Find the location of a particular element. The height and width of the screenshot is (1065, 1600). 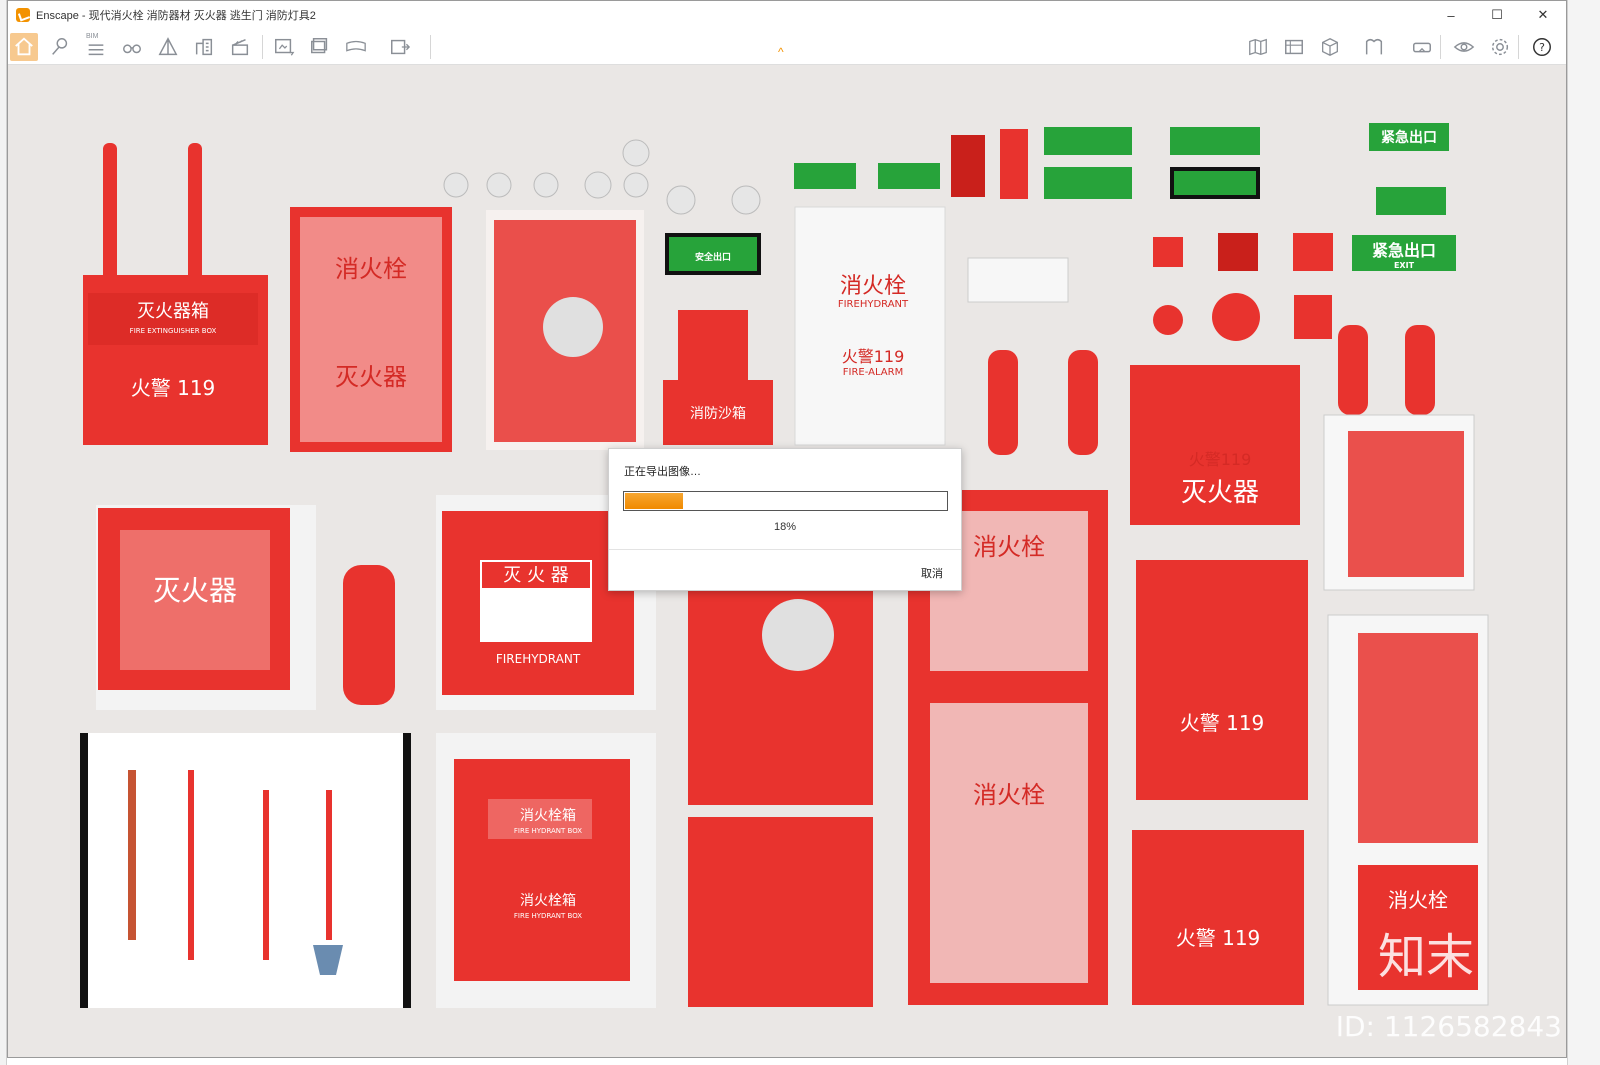

fire-sand-box: 消防沙箱 is located at coordinates (718, 377).